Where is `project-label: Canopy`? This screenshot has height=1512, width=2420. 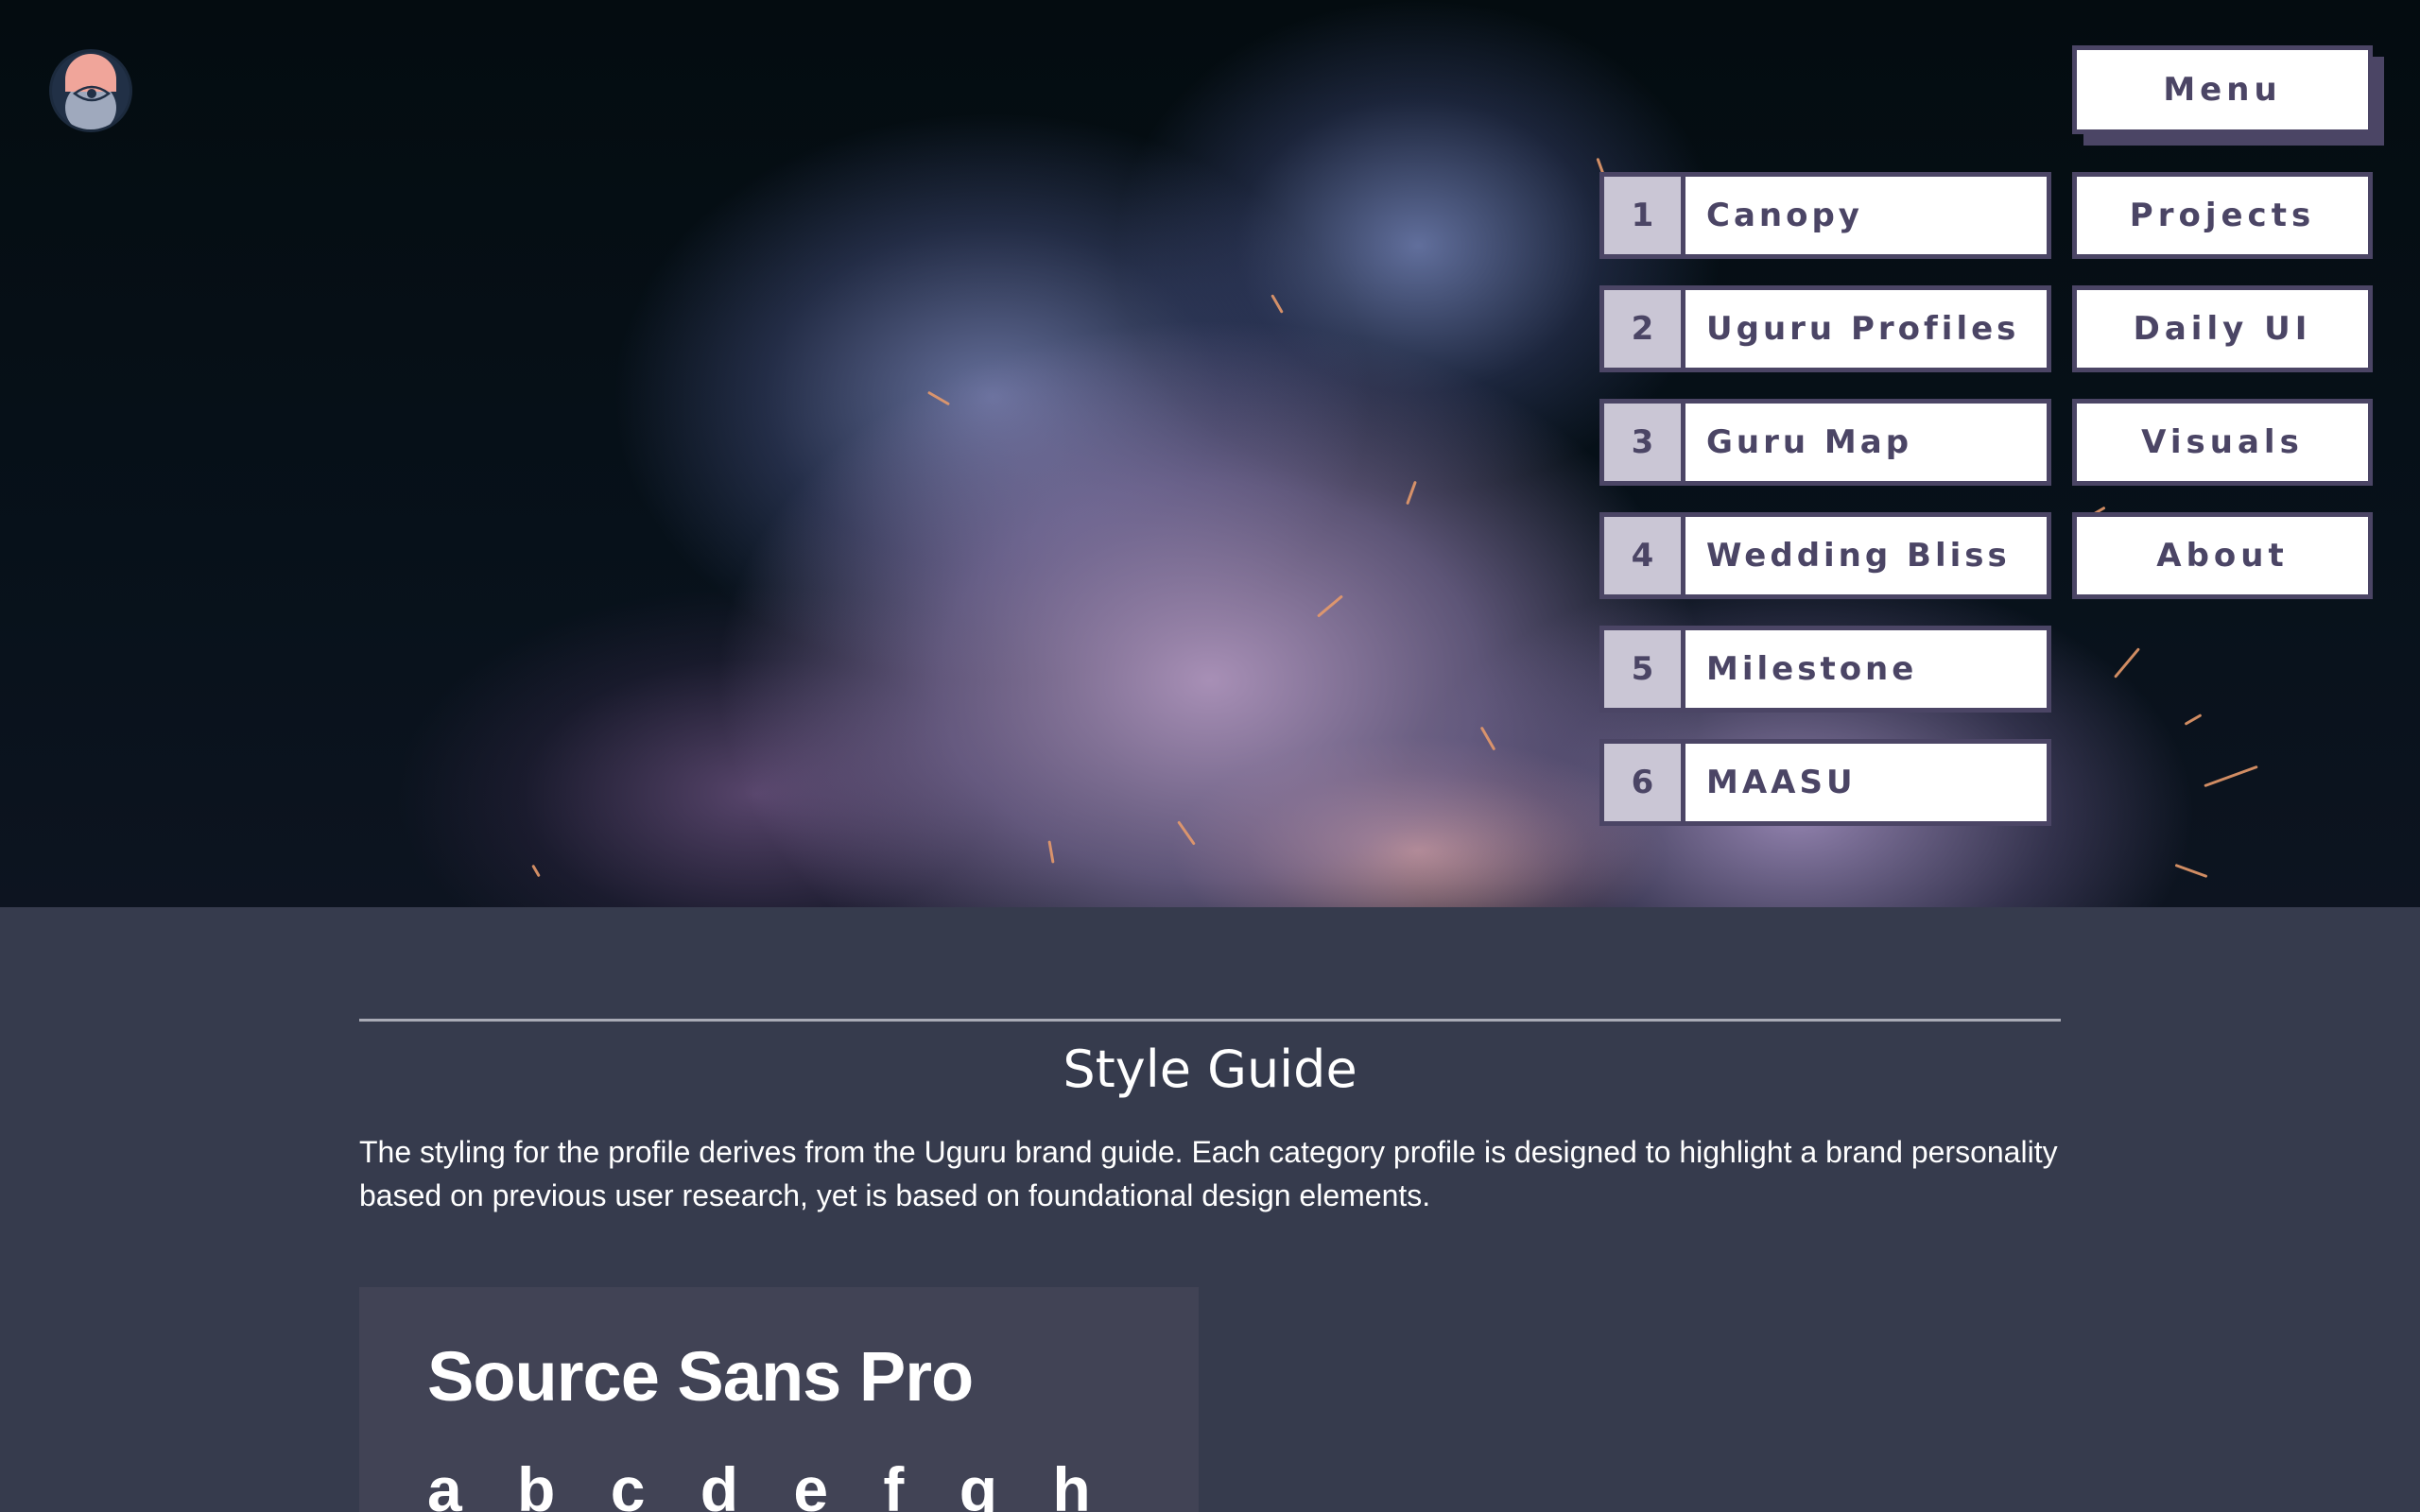 project-label: Canopy is located at coordinates (1784, 215).